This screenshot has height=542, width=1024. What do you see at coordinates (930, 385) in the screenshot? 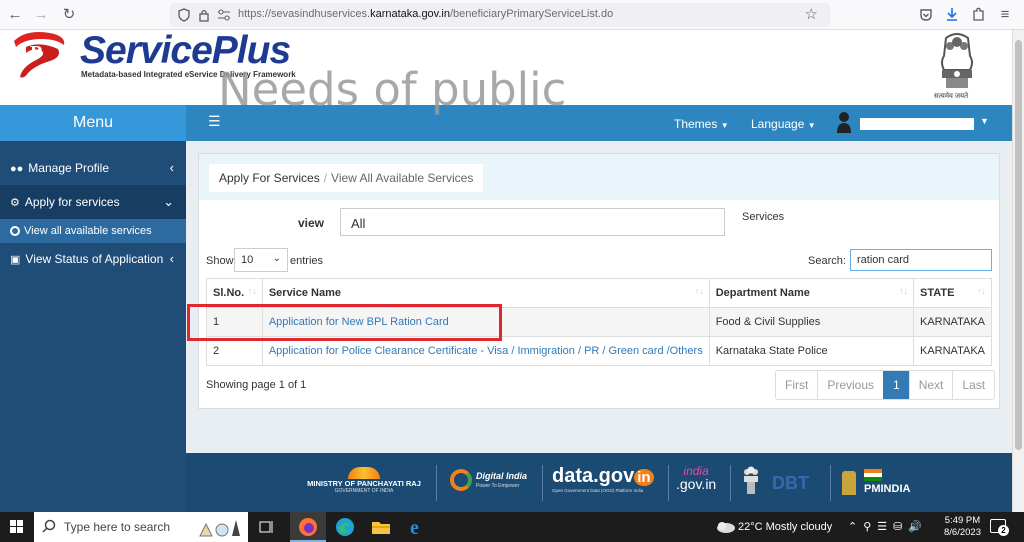
I see `page-next-button: Next` at bounding box center [930, 385].